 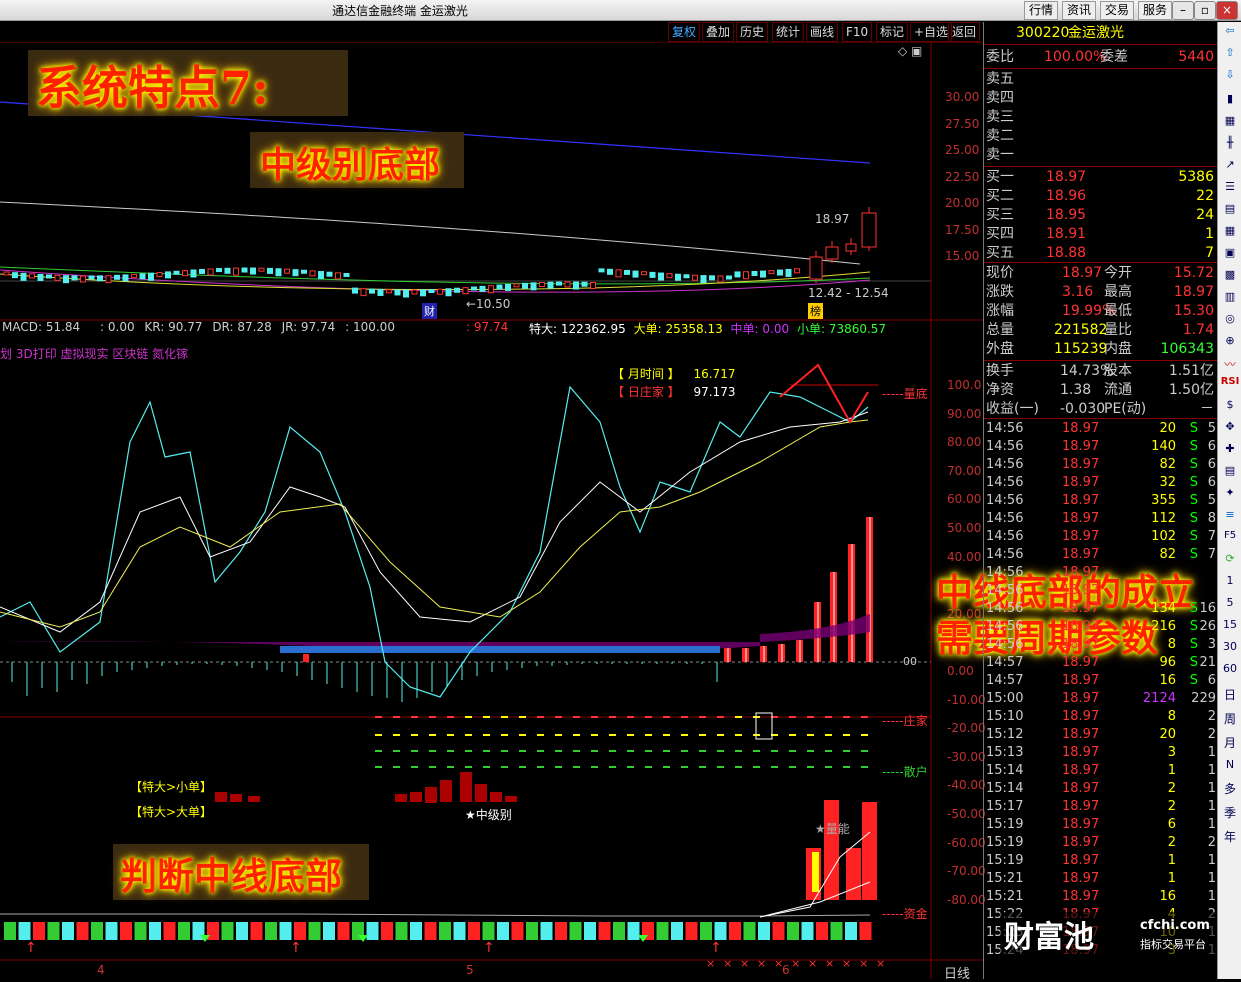 What do you see at coordinates (1230, 539) in the screenshot?
I see `f5-icon: F5` at bounding box center [1230, 539].